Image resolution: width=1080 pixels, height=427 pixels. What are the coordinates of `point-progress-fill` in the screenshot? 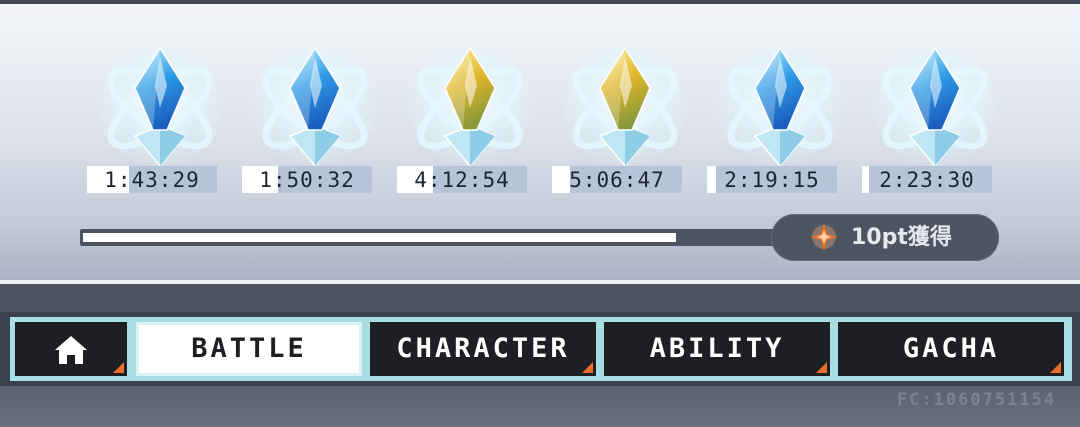 It's located at (379, 237).